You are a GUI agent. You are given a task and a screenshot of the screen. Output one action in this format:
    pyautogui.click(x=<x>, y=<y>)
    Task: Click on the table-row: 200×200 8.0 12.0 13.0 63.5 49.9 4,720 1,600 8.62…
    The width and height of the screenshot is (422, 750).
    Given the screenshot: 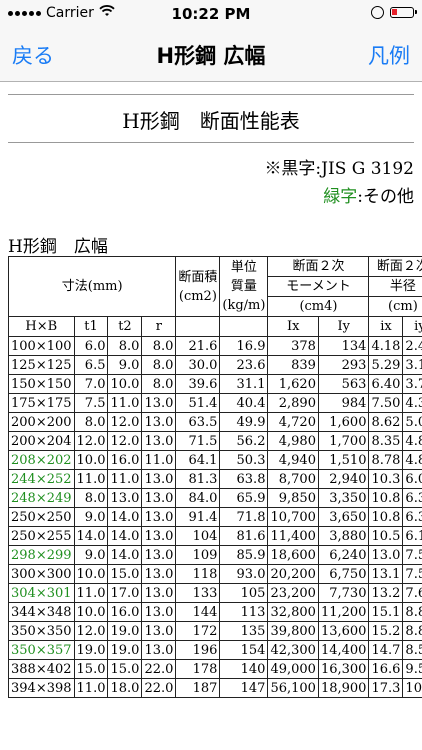 What is the action you would take?
    pyautogui.click(x=215, y=422)
    